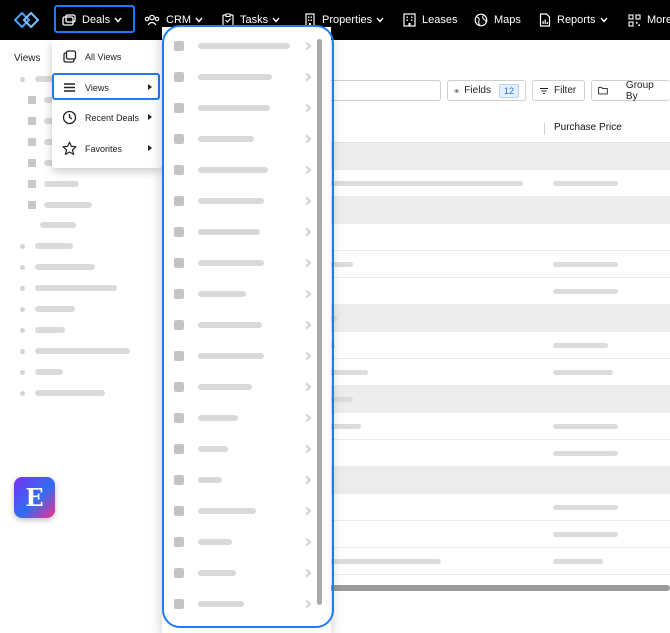 Image resolution: width=670 pixels, height=633 pixels. I want to click on nav-properties-label: Properties, so click(347, 20).